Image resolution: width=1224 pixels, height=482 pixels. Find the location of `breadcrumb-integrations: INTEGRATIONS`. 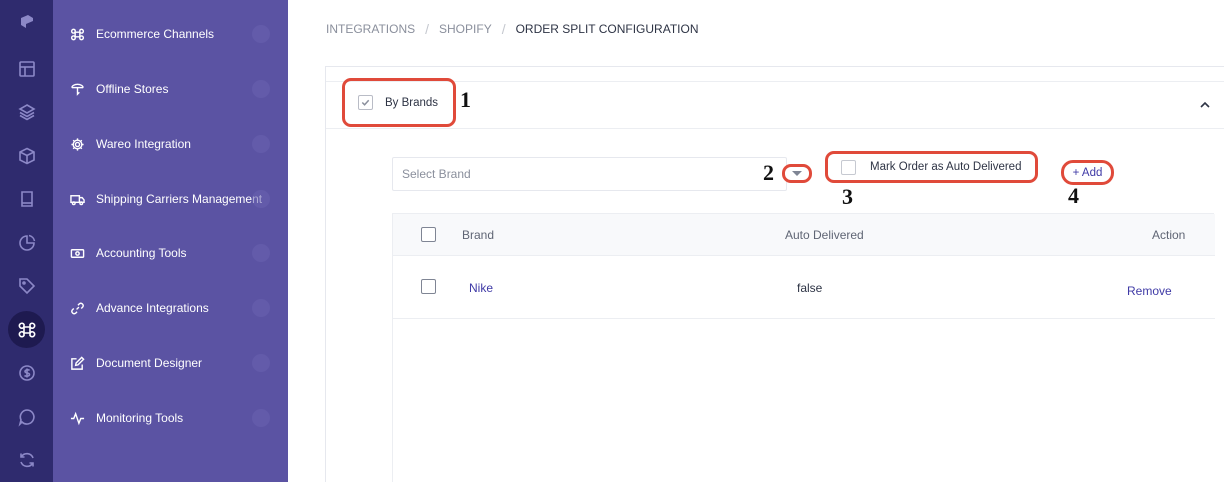

breadcrumb-integrations: INTEGRATIONS is located at coordinates (370, 29).